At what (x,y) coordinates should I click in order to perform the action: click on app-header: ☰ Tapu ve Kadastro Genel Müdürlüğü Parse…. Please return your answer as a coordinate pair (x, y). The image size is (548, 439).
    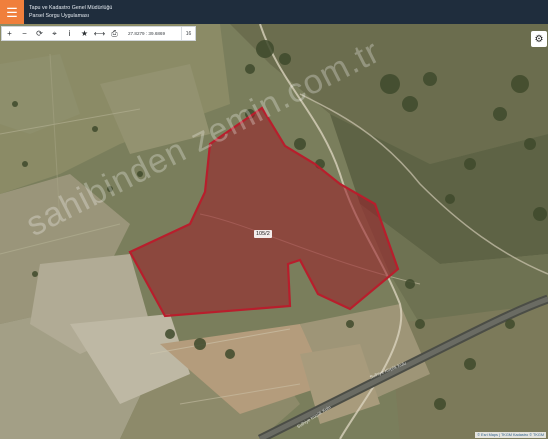
    Looking at the image, I should click on (274, 12).